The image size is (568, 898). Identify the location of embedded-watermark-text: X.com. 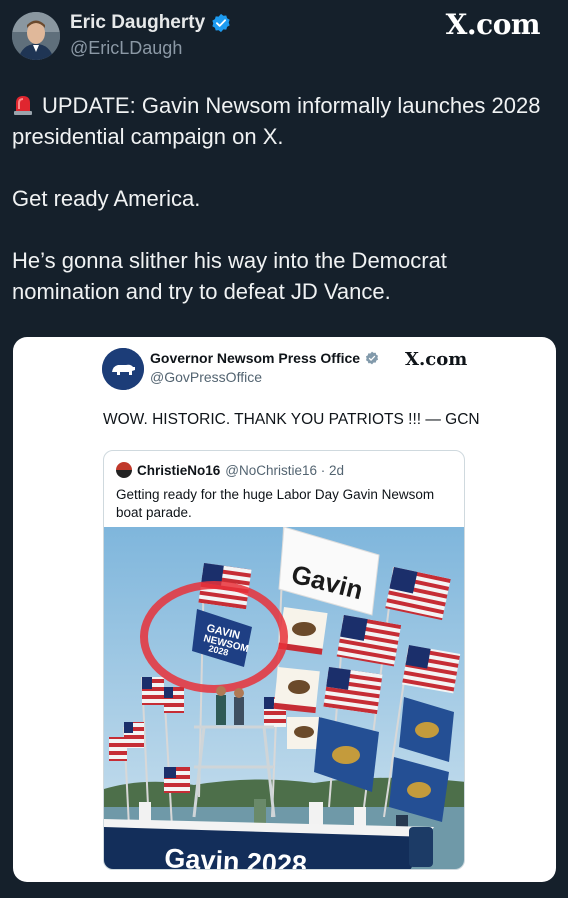
(436, 359).